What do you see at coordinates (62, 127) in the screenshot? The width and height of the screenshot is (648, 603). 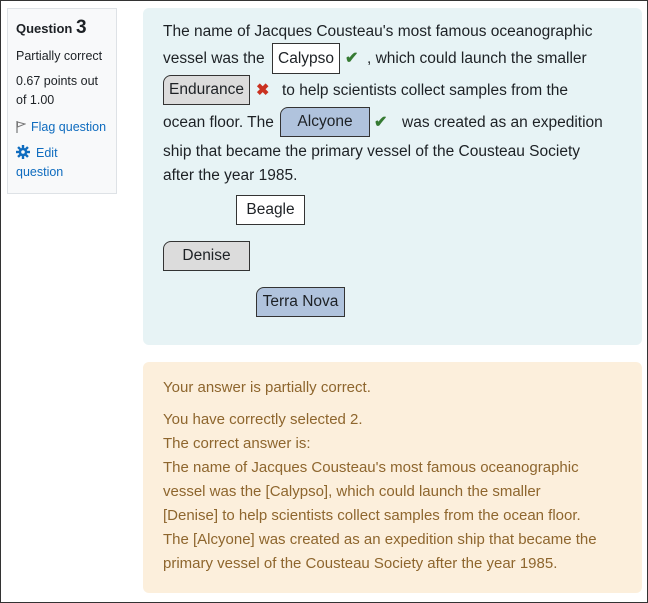 I see `flag-question-link: Flag question` at bounding box center [62, 127].